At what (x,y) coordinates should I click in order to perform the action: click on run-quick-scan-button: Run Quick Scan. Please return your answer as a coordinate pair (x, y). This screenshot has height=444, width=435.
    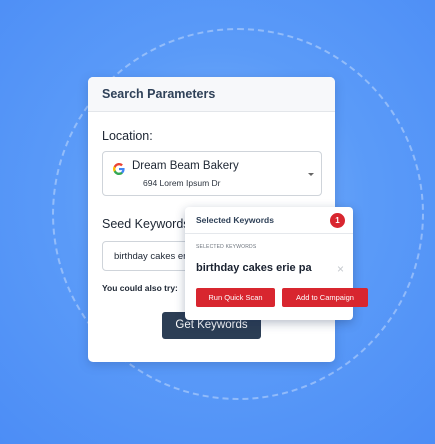
    Looking at the image, I should click on (235, 297).